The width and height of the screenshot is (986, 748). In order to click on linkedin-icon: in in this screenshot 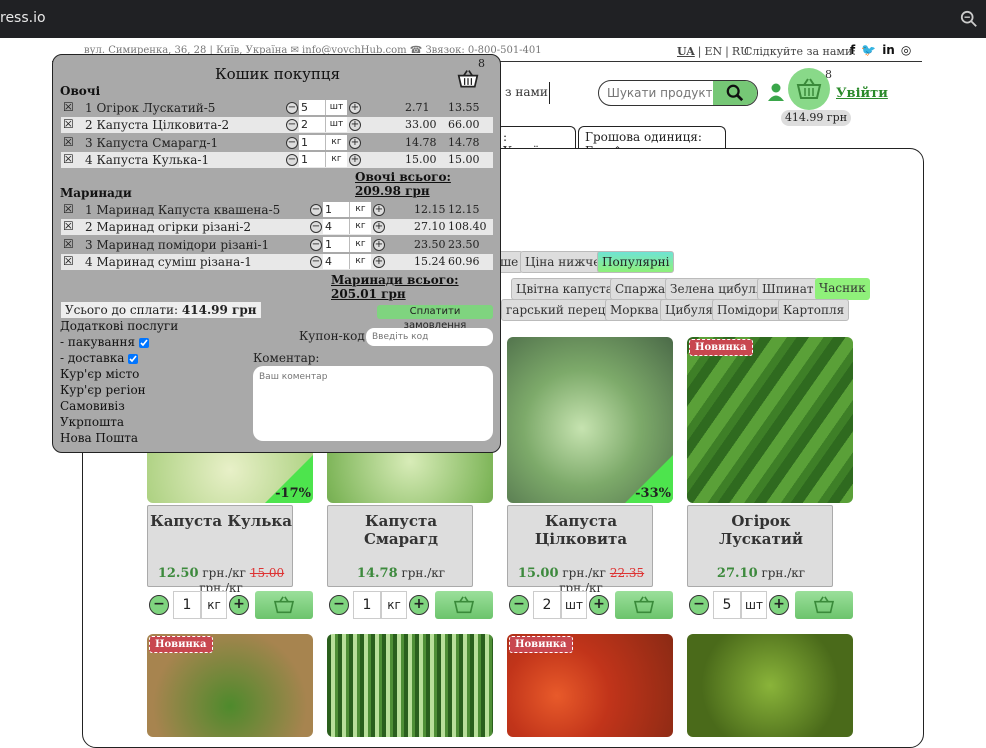, I will do `click(888, 50)`.